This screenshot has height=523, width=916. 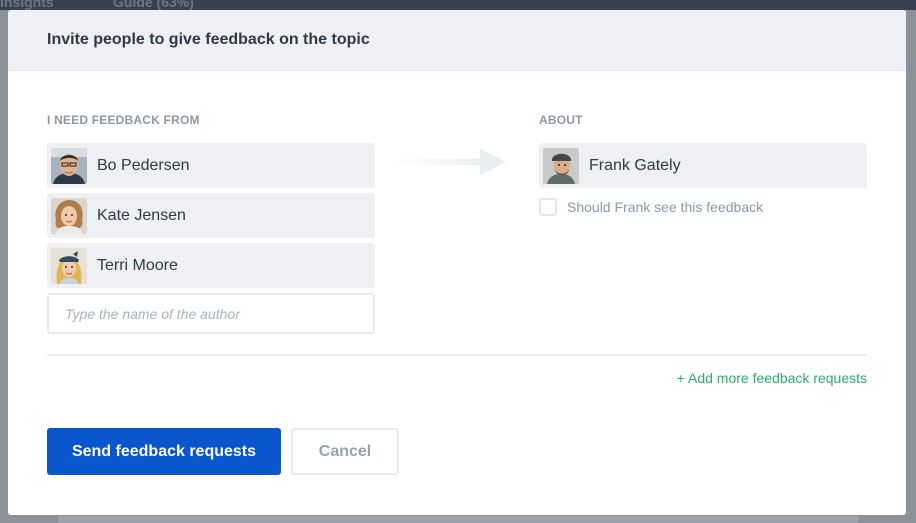 What do you see at coordinates (123, 120) in the screenshot?
I see `feedback-from-label: I NEED FEEDBACK FROM` at bounding box center [123, 120].